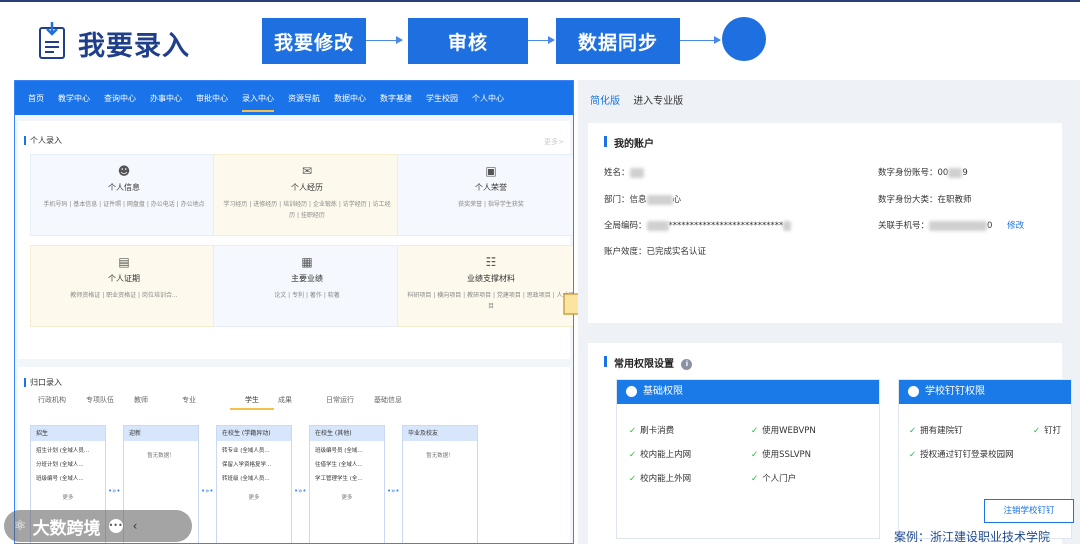  Describe the element at coordinates (468, 41) in the screenshot. I see `step-review: 审核` at that location.